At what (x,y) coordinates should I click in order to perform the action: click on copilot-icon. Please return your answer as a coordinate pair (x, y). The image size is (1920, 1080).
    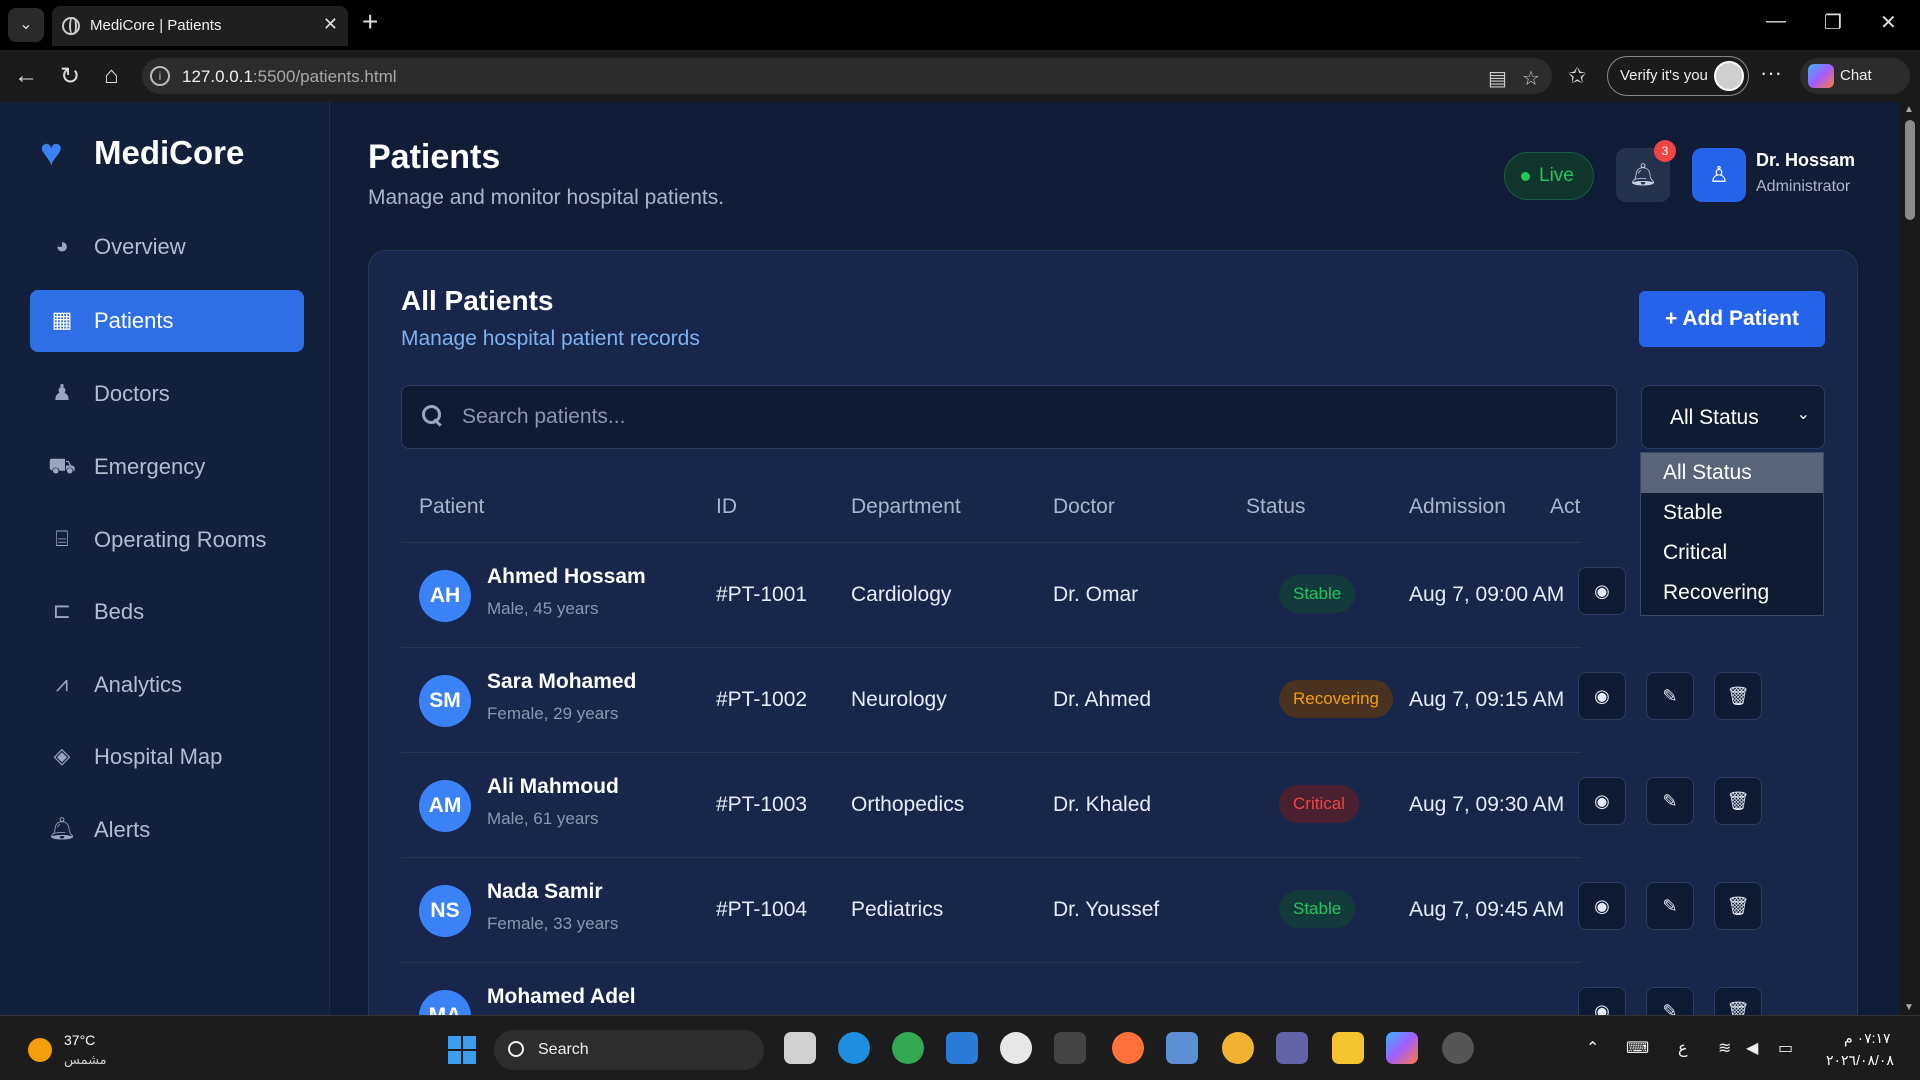
    Looking at the image, I should click on (1402, 1048).